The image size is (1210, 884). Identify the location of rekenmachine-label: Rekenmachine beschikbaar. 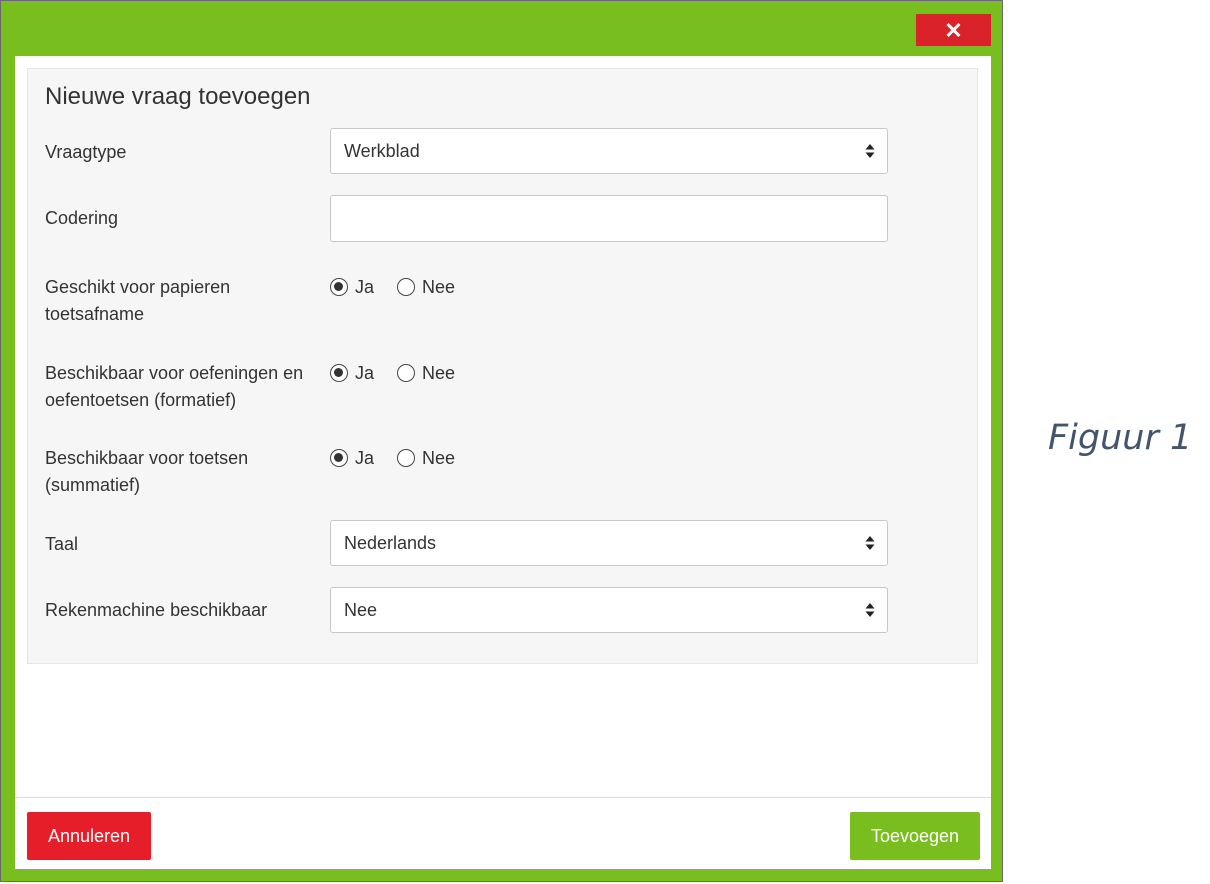
(156, 610).